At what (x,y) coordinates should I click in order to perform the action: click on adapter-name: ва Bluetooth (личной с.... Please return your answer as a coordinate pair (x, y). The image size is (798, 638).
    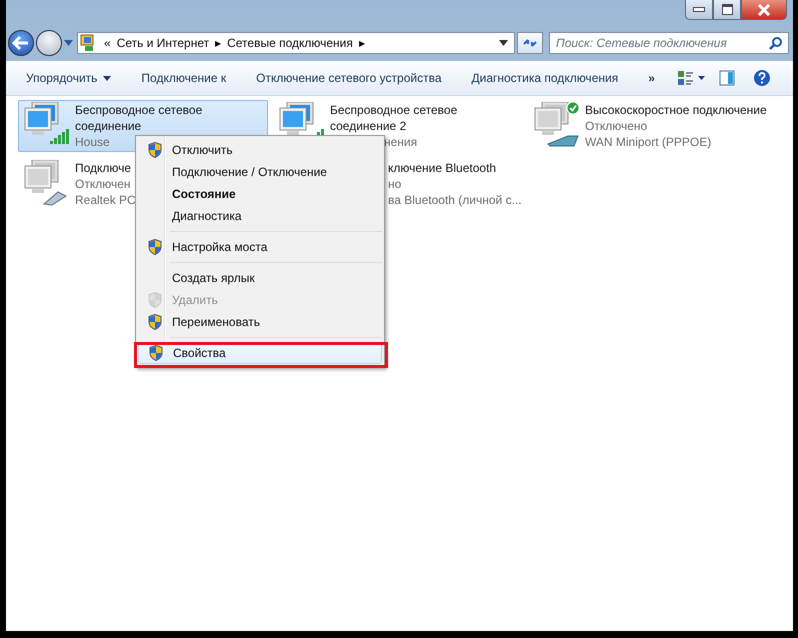
    Looking at the image, I should click on (455, 200).